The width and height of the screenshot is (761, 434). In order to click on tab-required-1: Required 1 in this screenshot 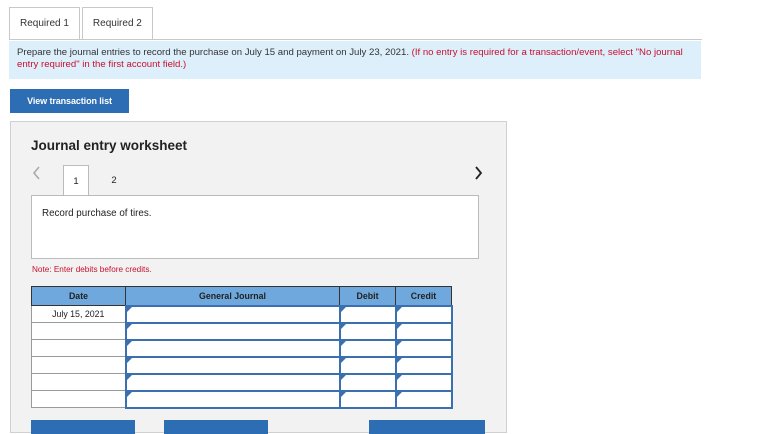, I will do `click(44, 23)`.